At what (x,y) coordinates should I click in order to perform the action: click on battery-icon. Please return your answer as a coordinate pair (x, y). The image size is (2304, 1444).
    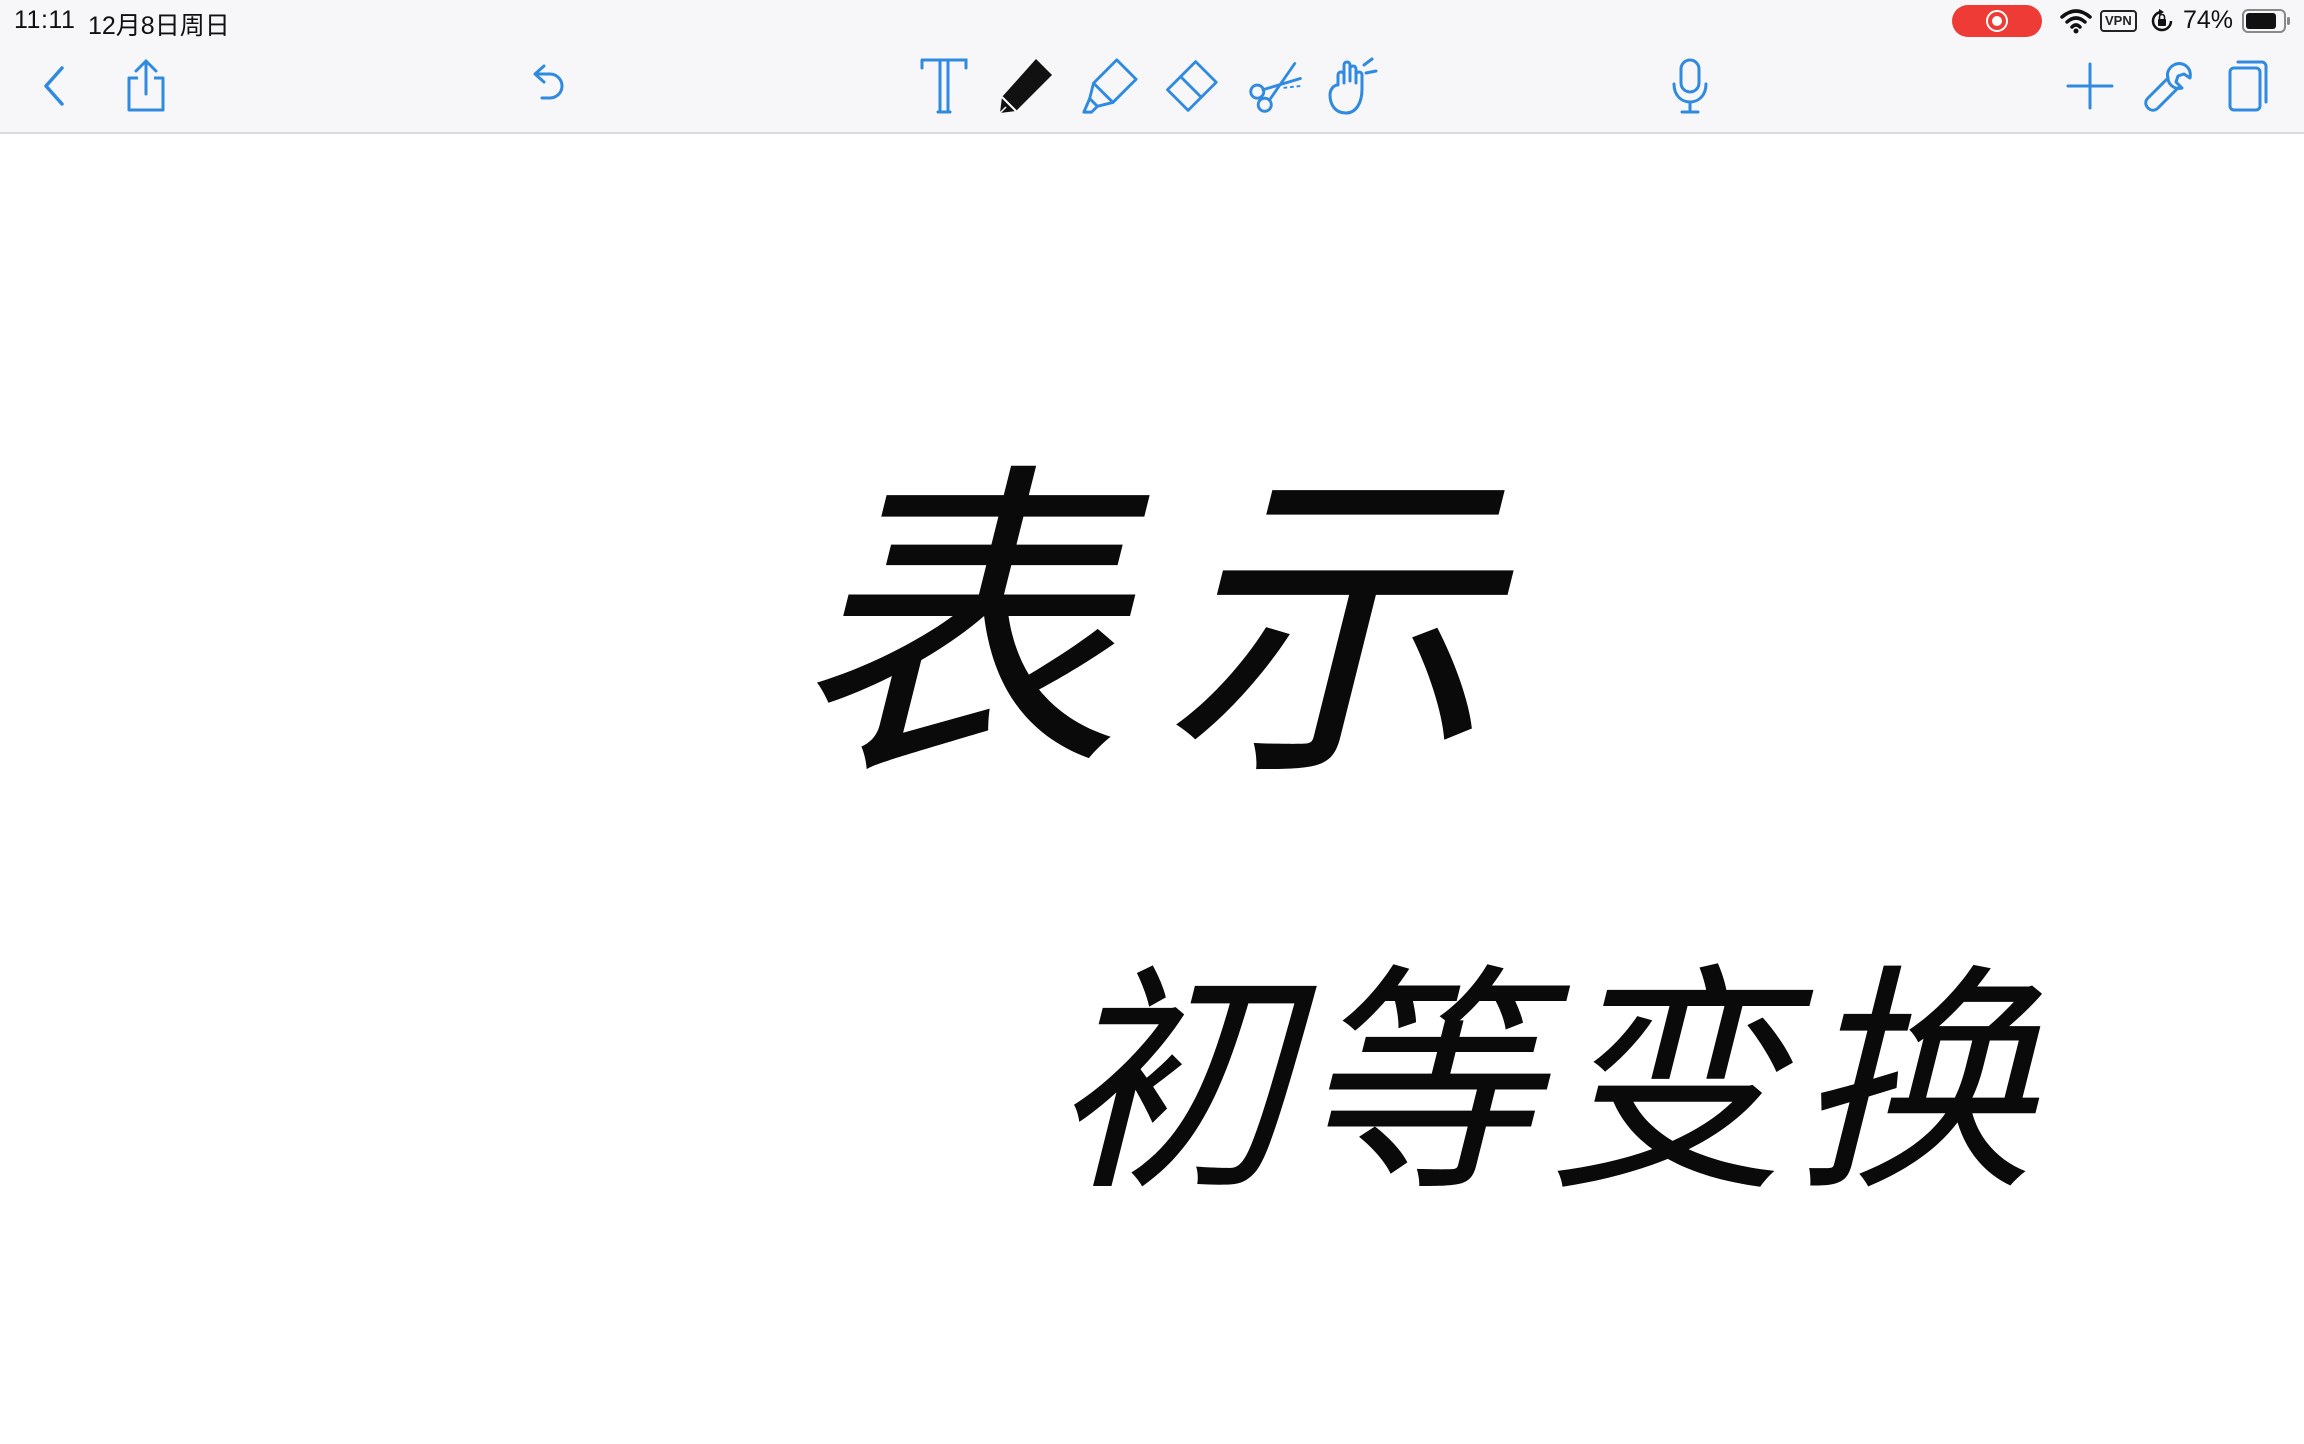
    Looking at the image, I should click on (2266, 21).